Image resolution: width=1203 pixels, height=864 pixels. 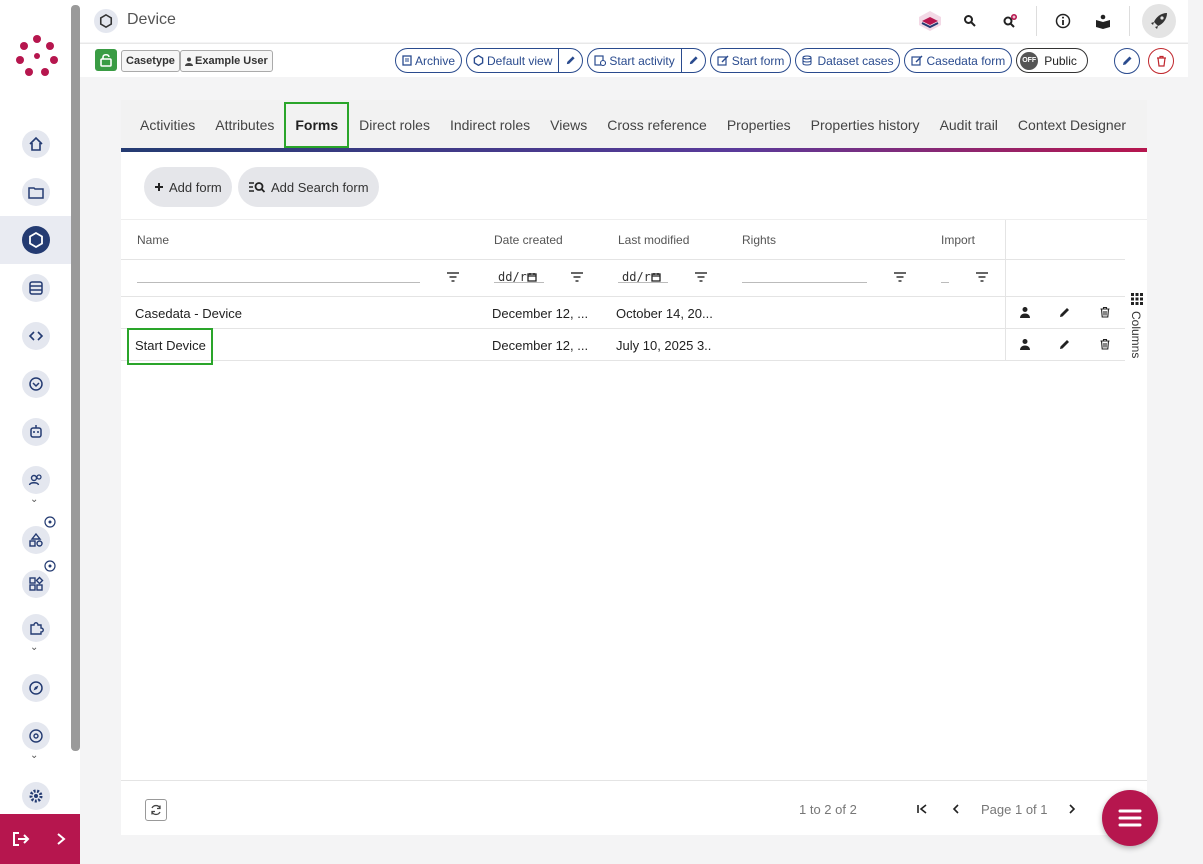 I want to click on activity-icon, so click(x=600, y=60).